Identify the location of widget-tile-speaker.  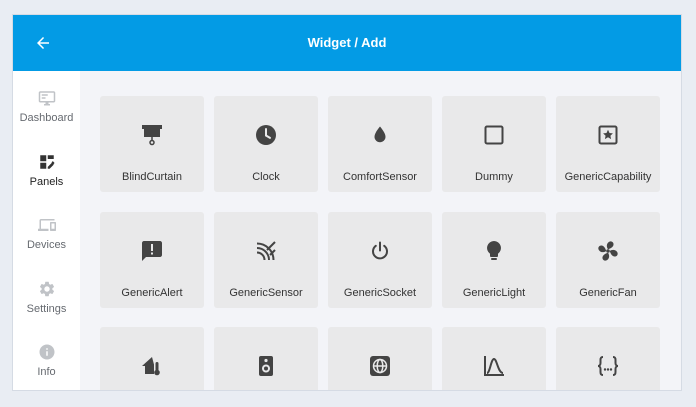
(266, 358).